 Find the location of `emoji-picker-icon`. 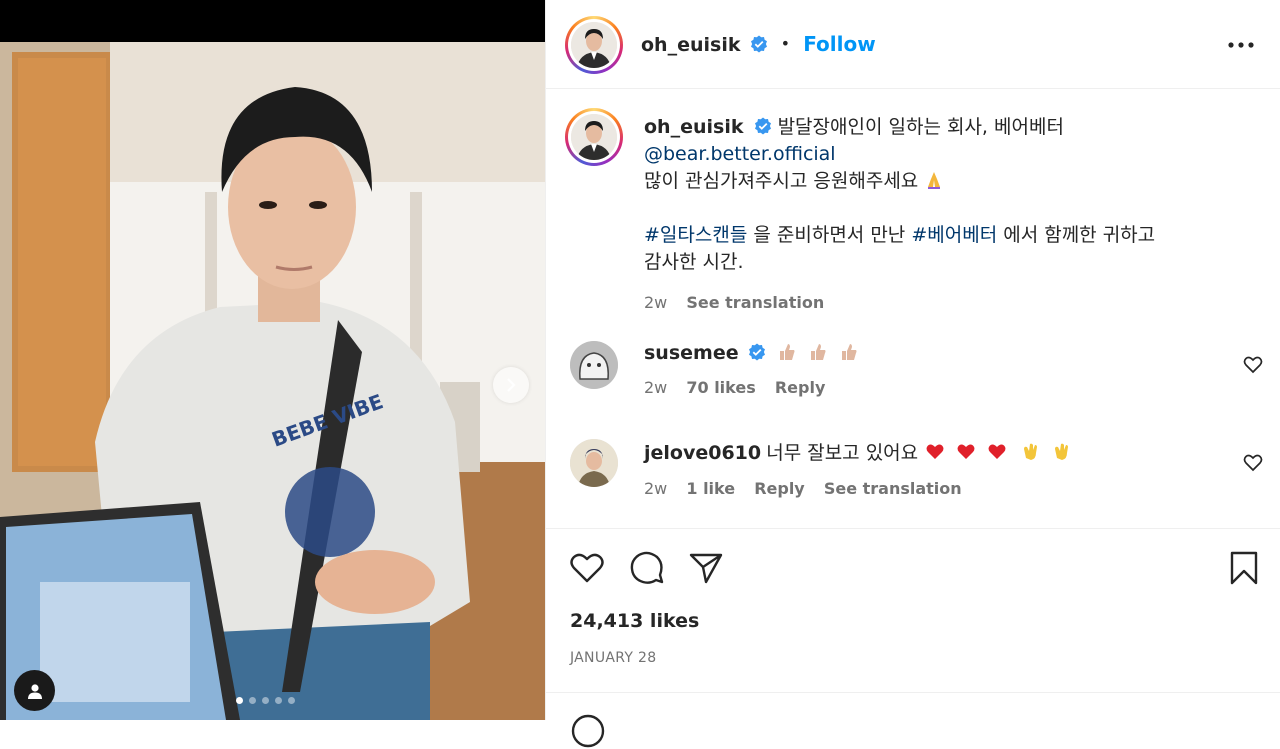

emoji-picker-icon is located at coordinates (588, 731).